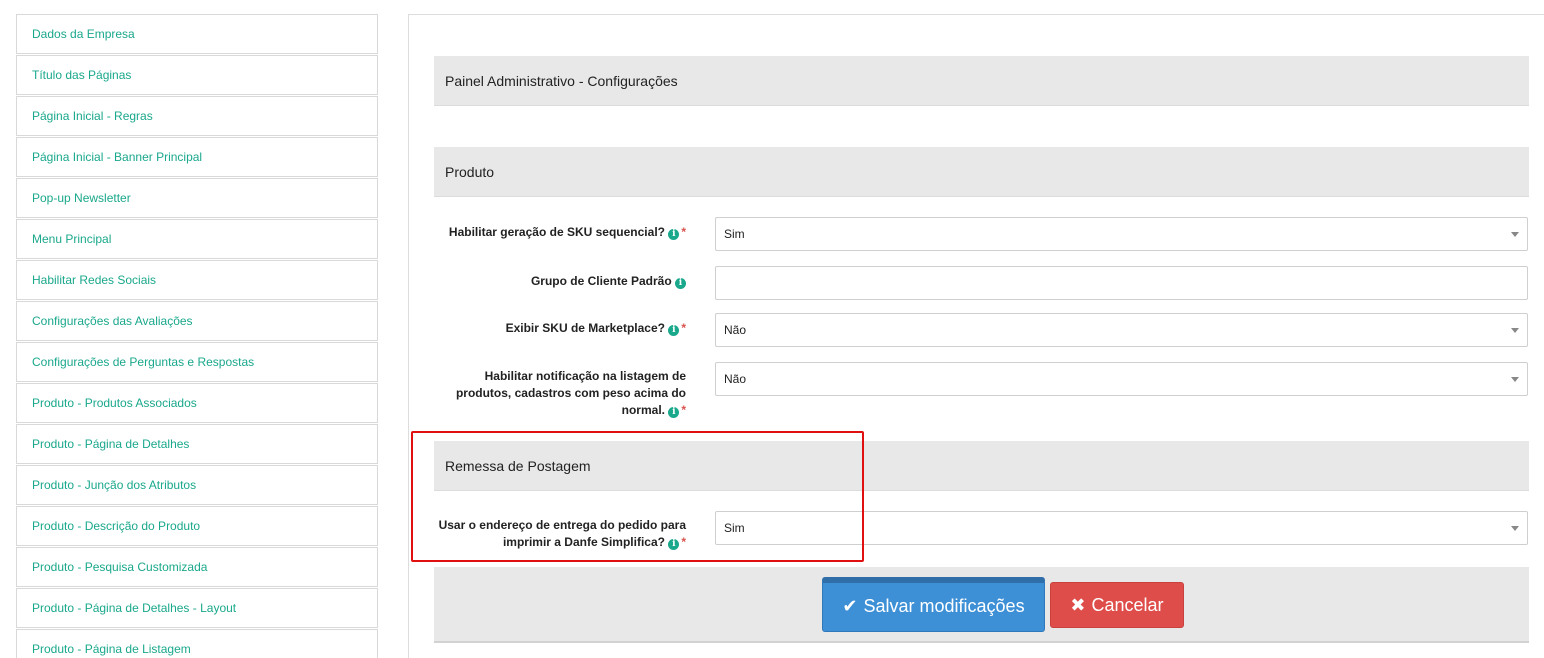 The image size is (1544, 658). What do you see at coordinates (197, 280) in the screenshot?
I see `sidebar-item-redes-sociais: Habilitar Redes Sociais` at bounding box center [197, 280].